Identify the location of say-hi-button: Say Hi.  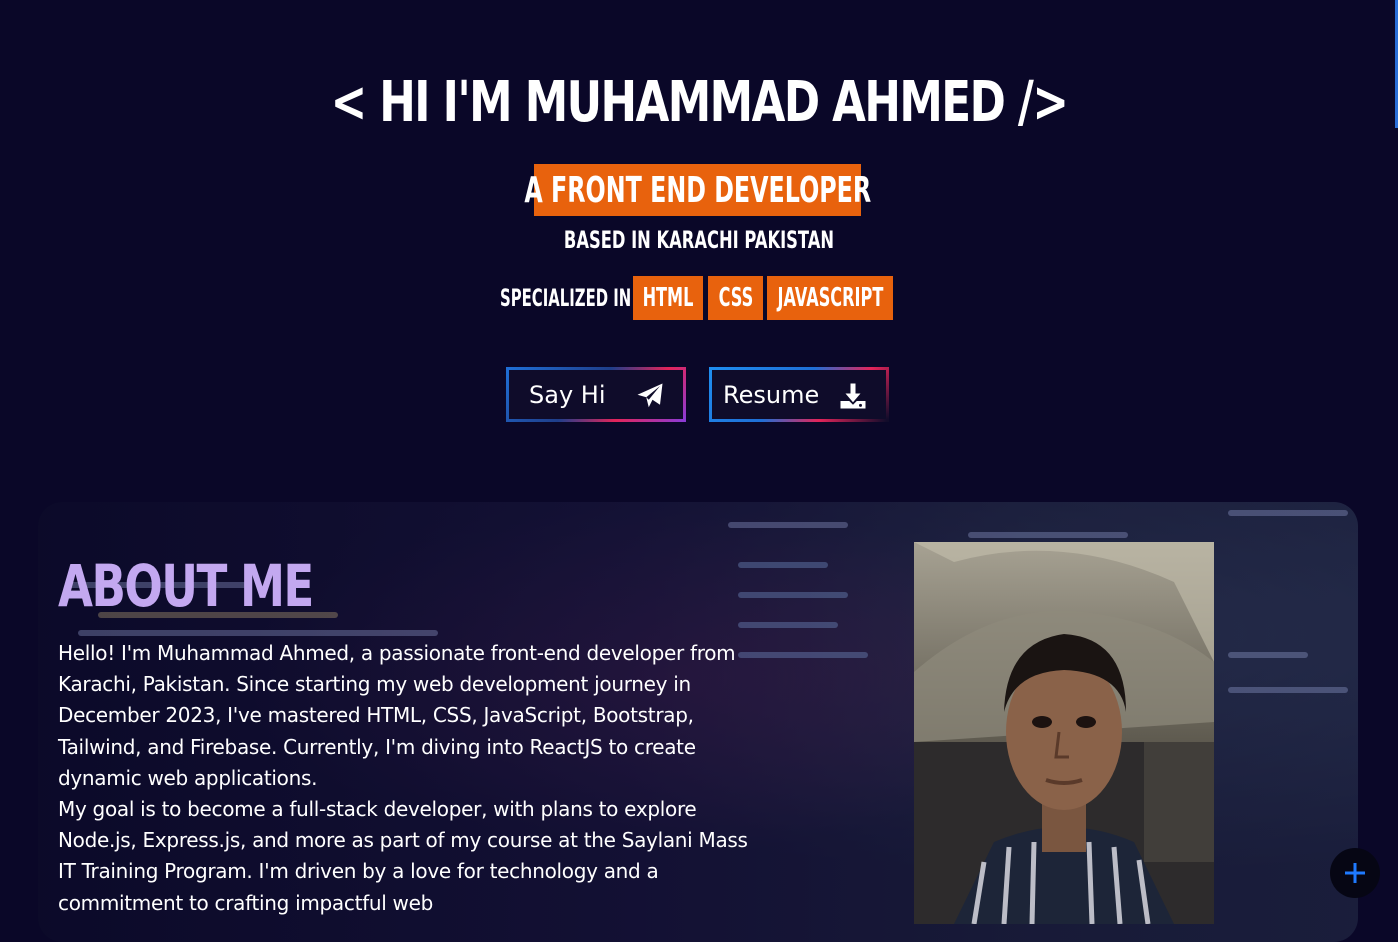
(596, 394).